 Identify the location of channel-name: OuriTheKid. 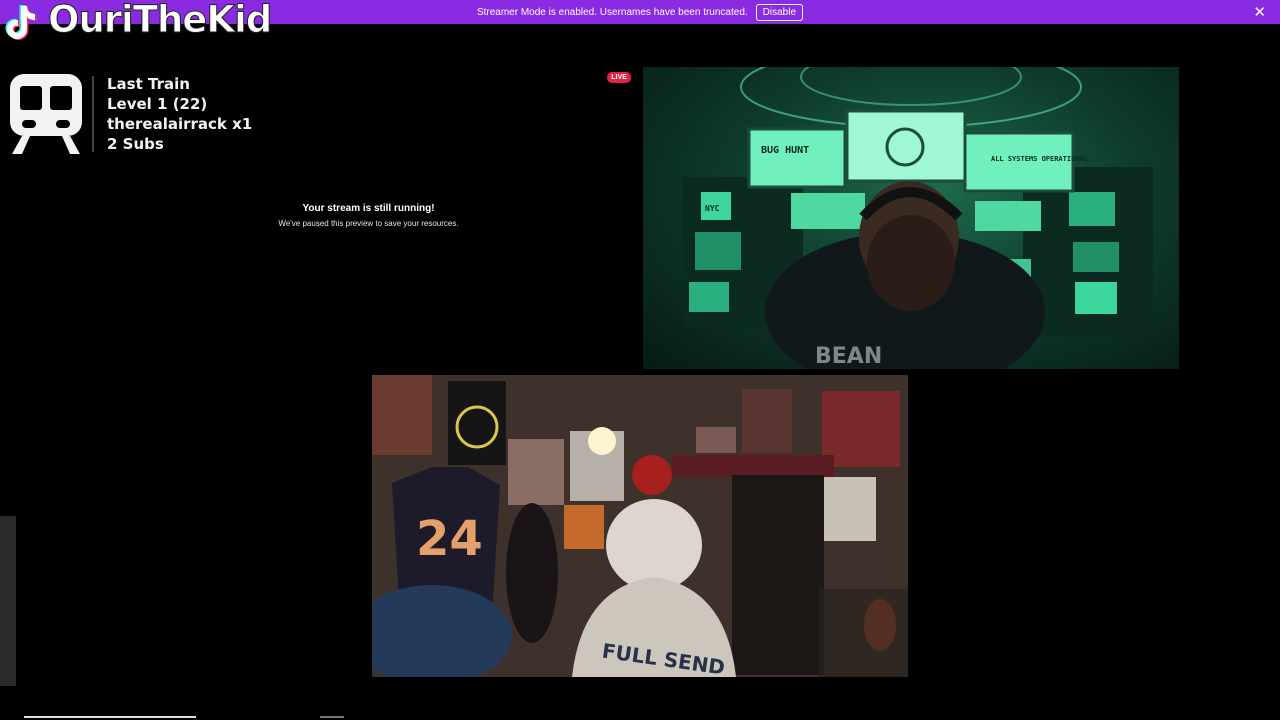
(159, 21).